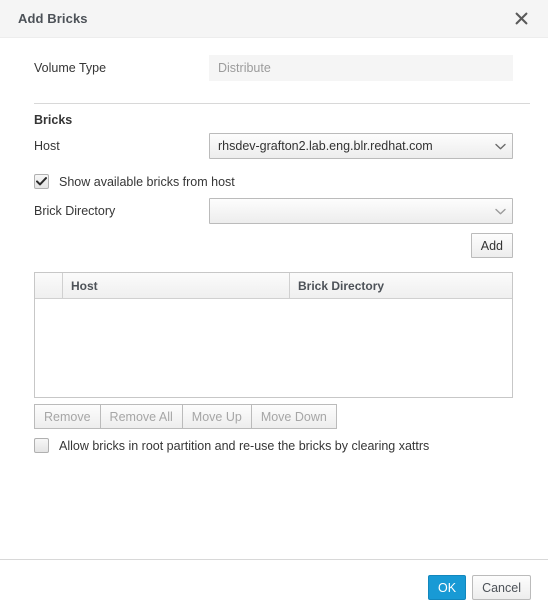  What do you see at coordinates (70, 68) in the screenshot?
I see `volume-type-label: Volume Type` at bounding box center [70, 68].